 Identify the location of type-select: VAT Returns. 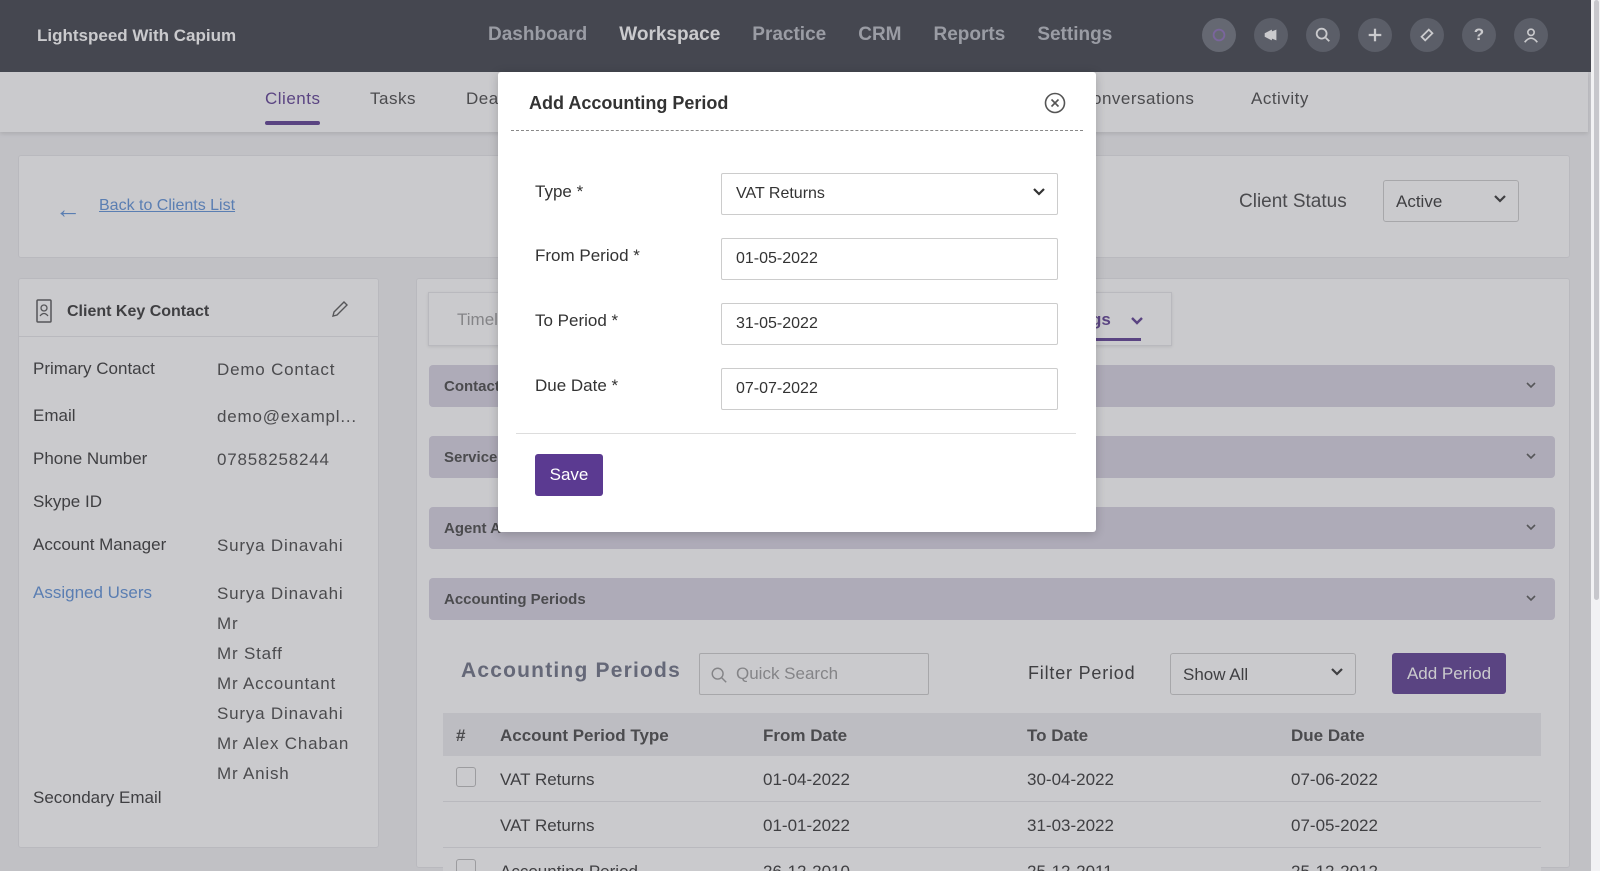
(889, 194).